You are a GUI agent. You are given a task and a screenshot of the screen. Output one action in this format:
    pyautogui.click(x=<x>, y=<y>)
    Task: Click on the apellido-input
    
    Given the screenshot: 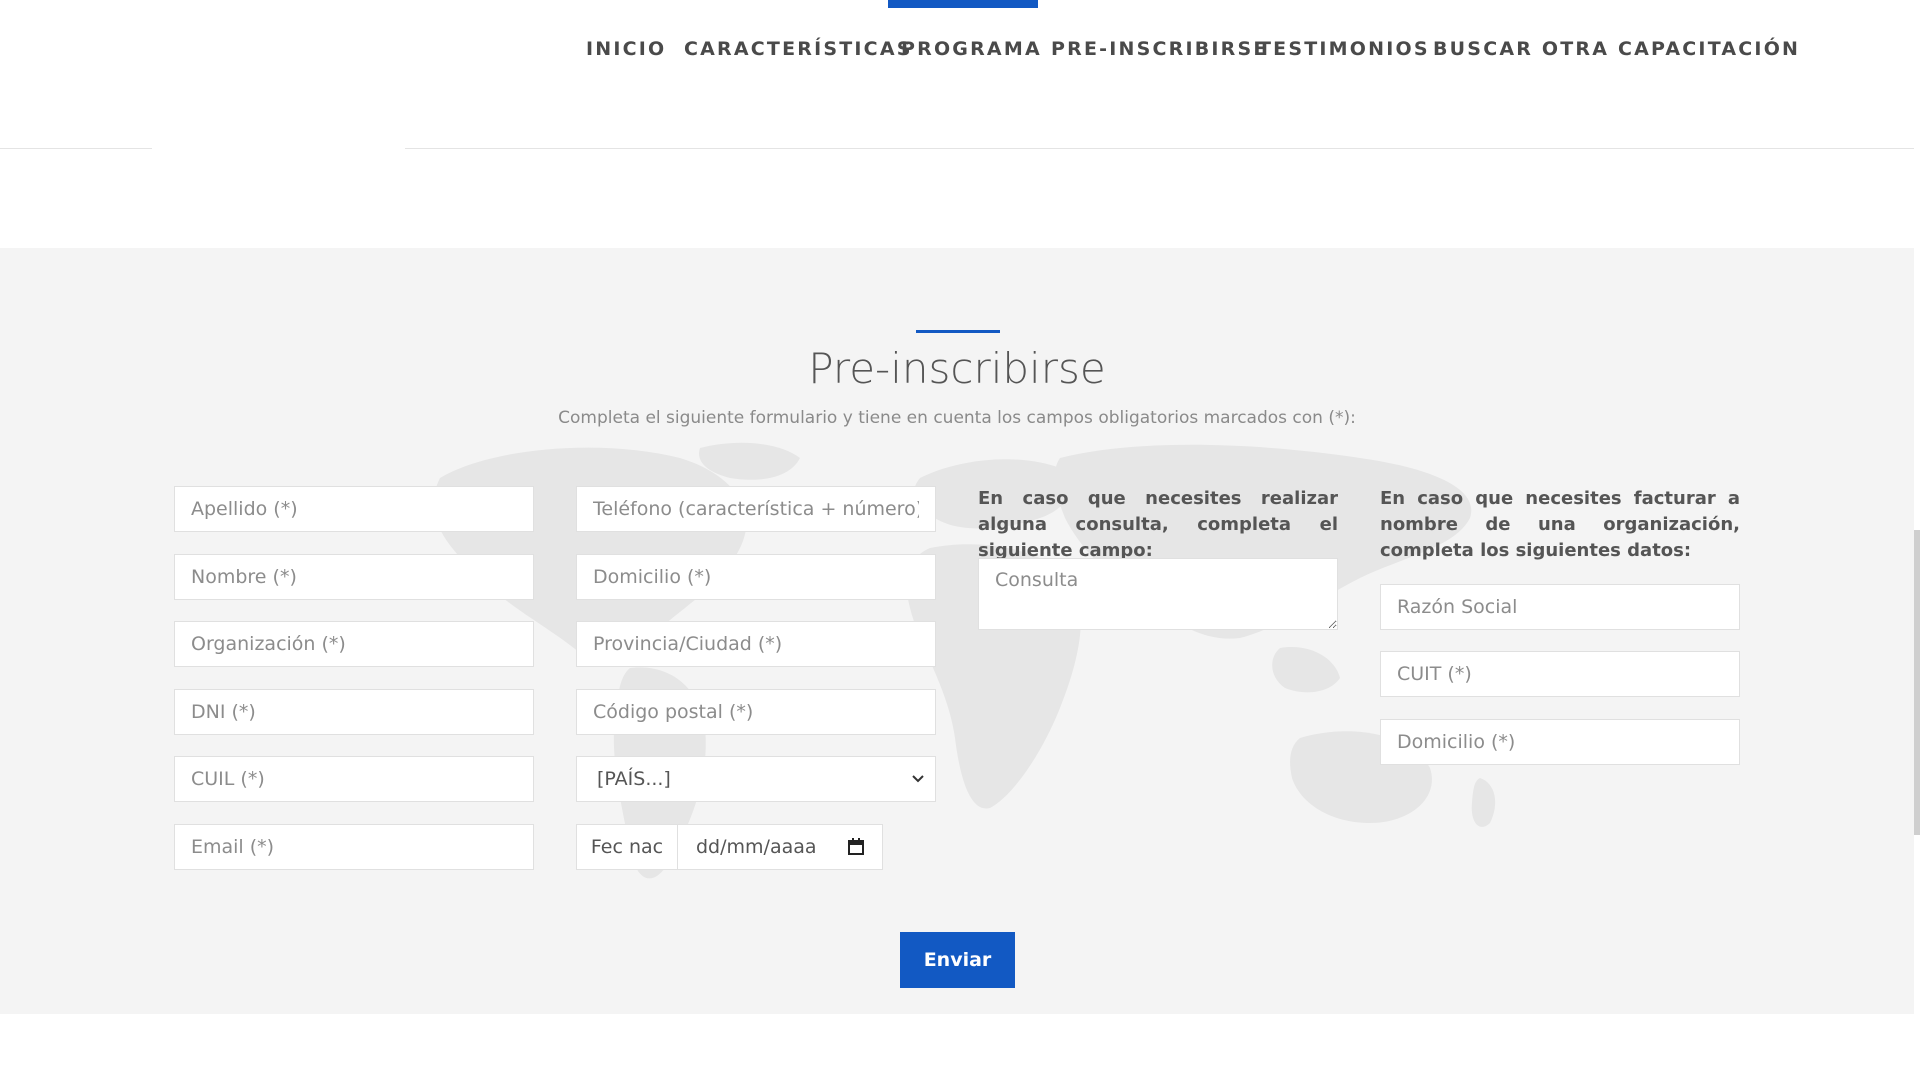 What is the action you would take?
    pyautogui.click(x=354, y=509)
    